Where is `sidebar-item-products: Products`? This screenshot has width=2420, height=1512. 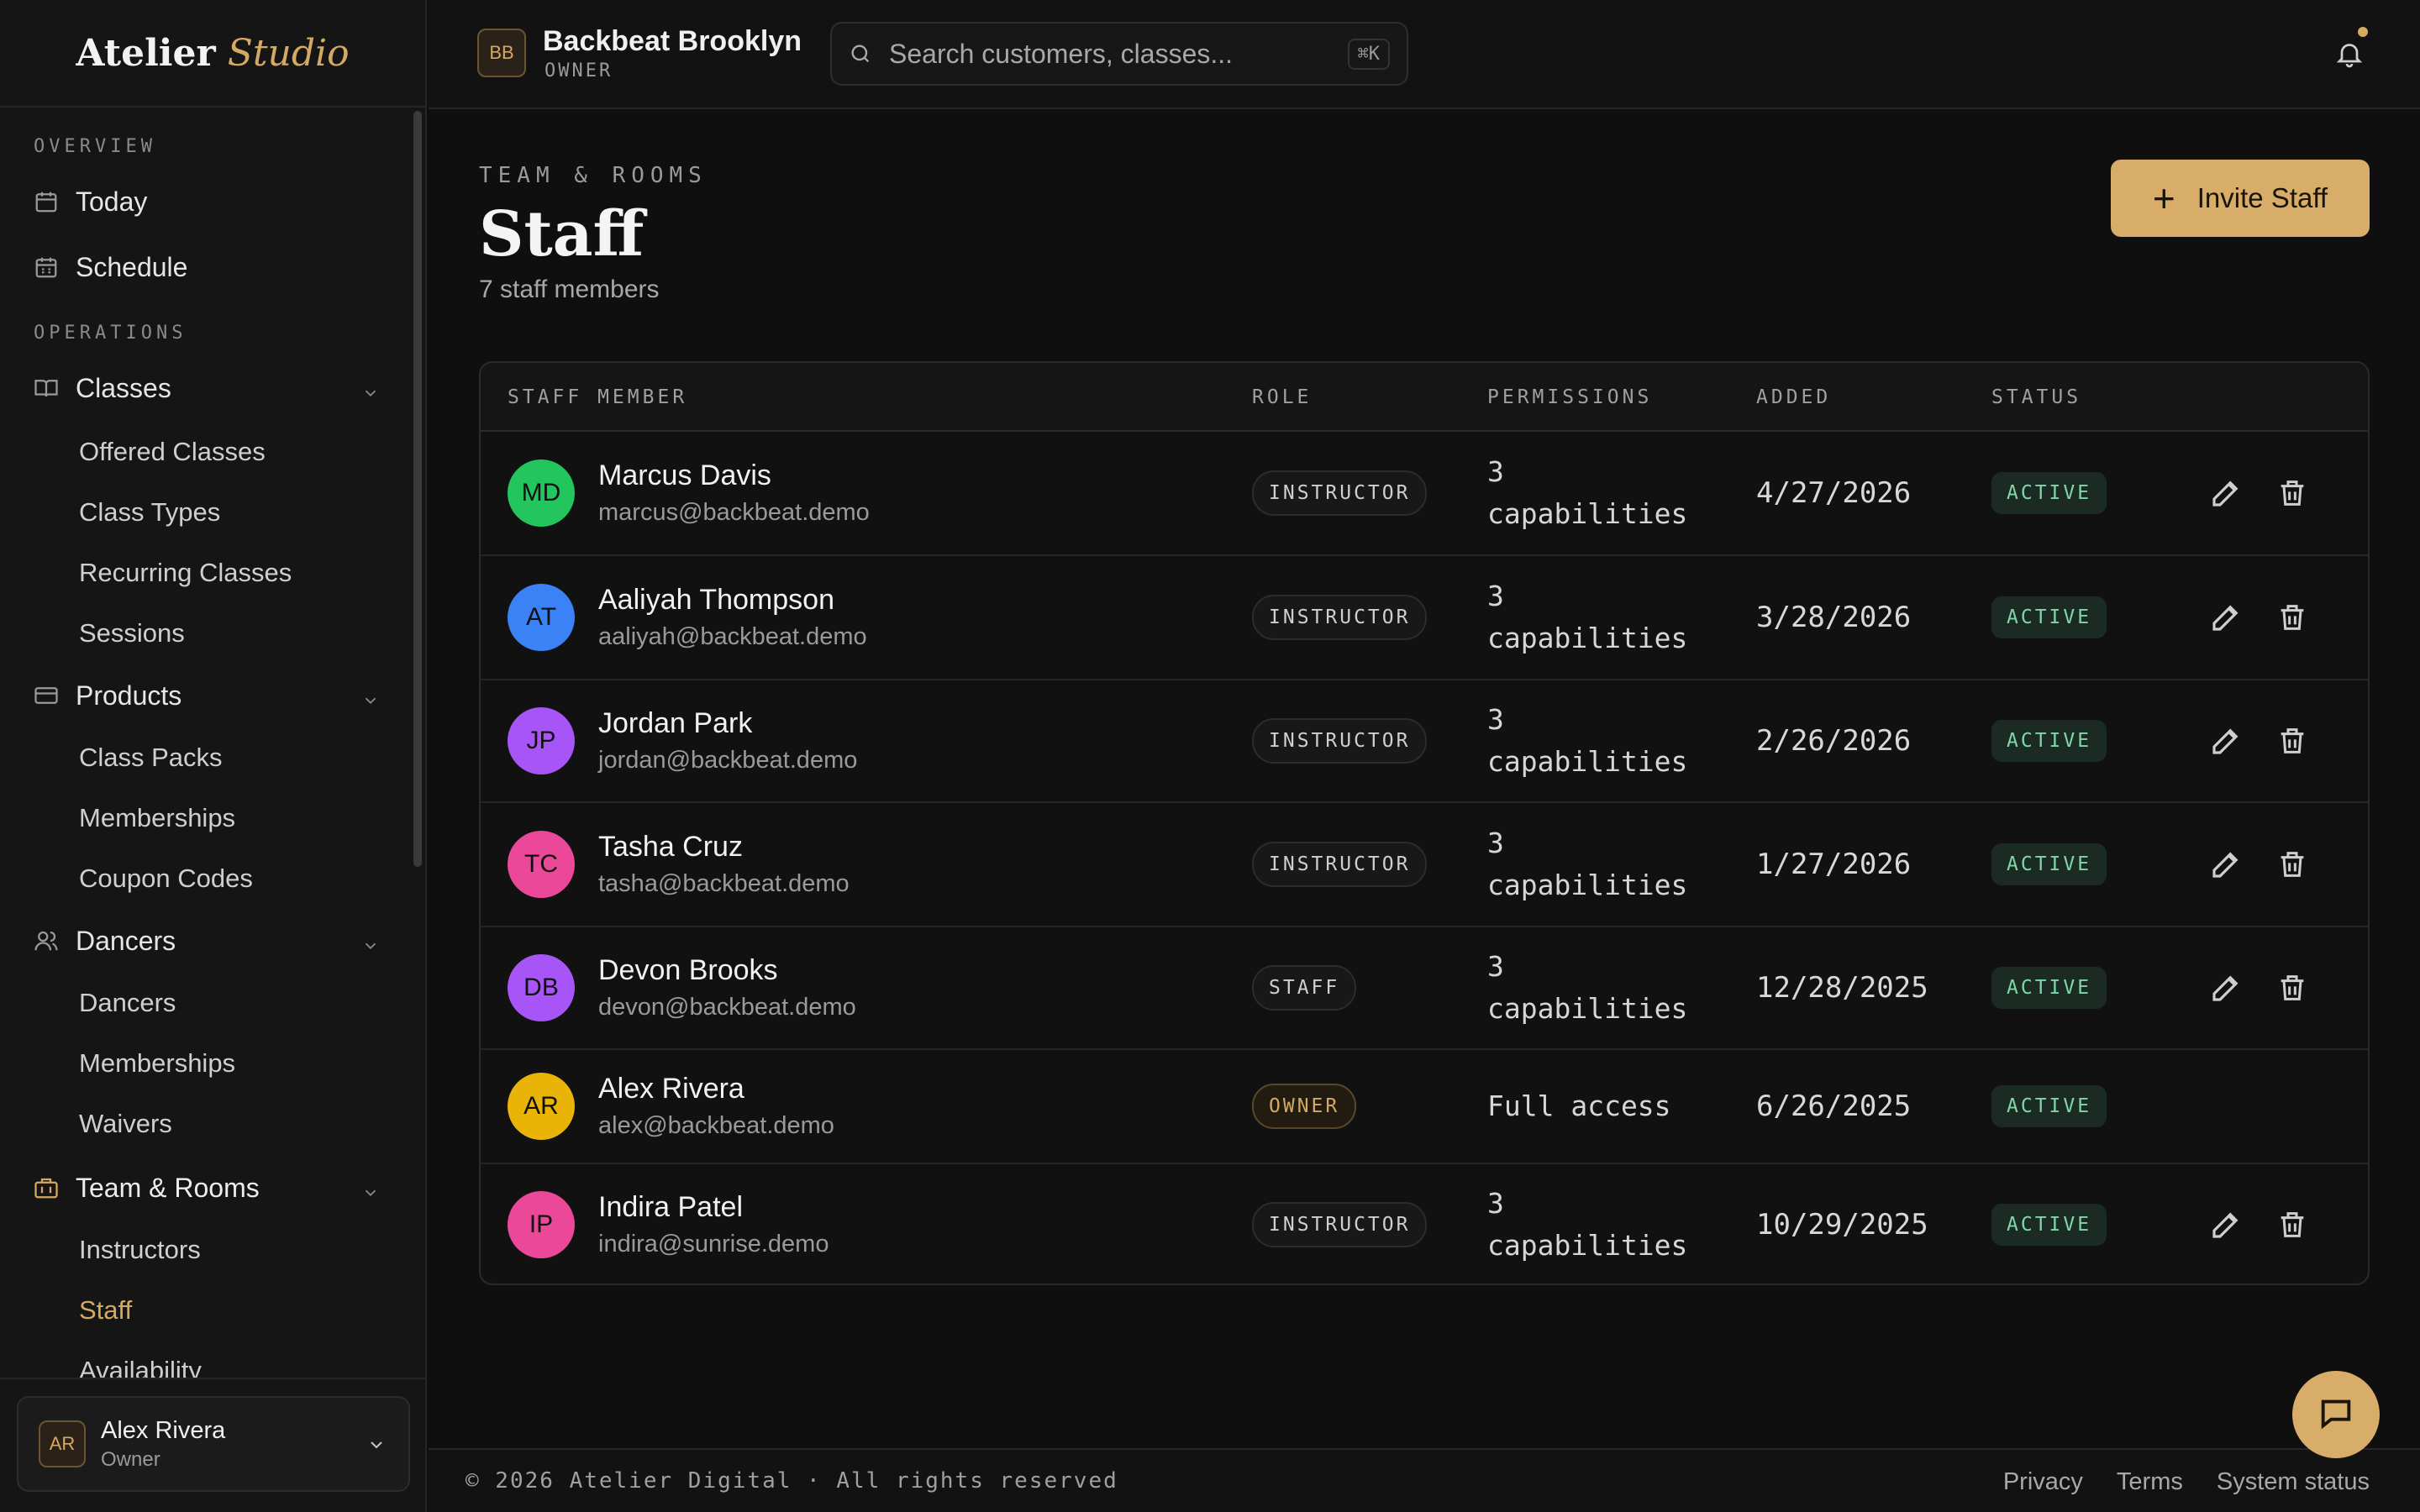
sidebar-item-products: Products is located at coordinates (213, 695).